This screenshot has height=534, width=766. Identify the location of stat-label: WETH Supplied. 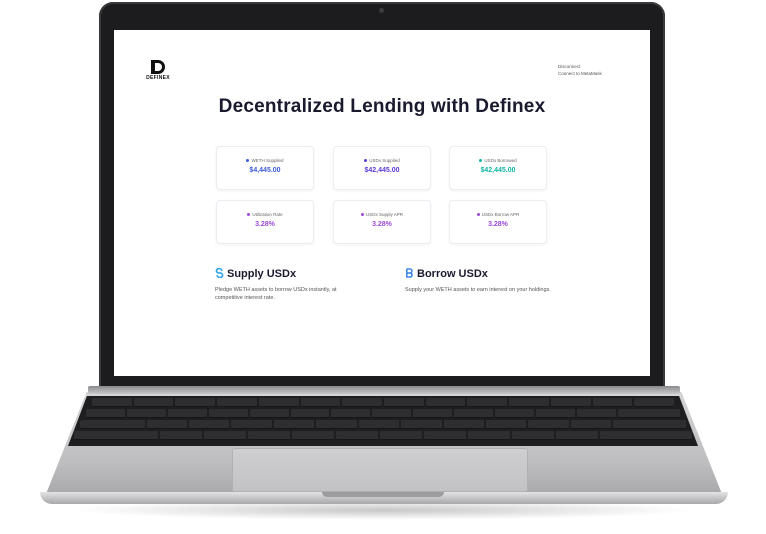
(267, 160).